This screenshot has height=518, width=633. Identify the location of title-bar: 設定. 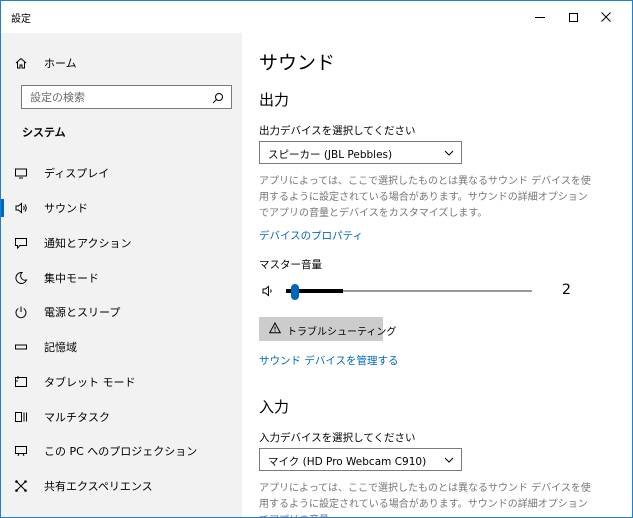
(316, 17).